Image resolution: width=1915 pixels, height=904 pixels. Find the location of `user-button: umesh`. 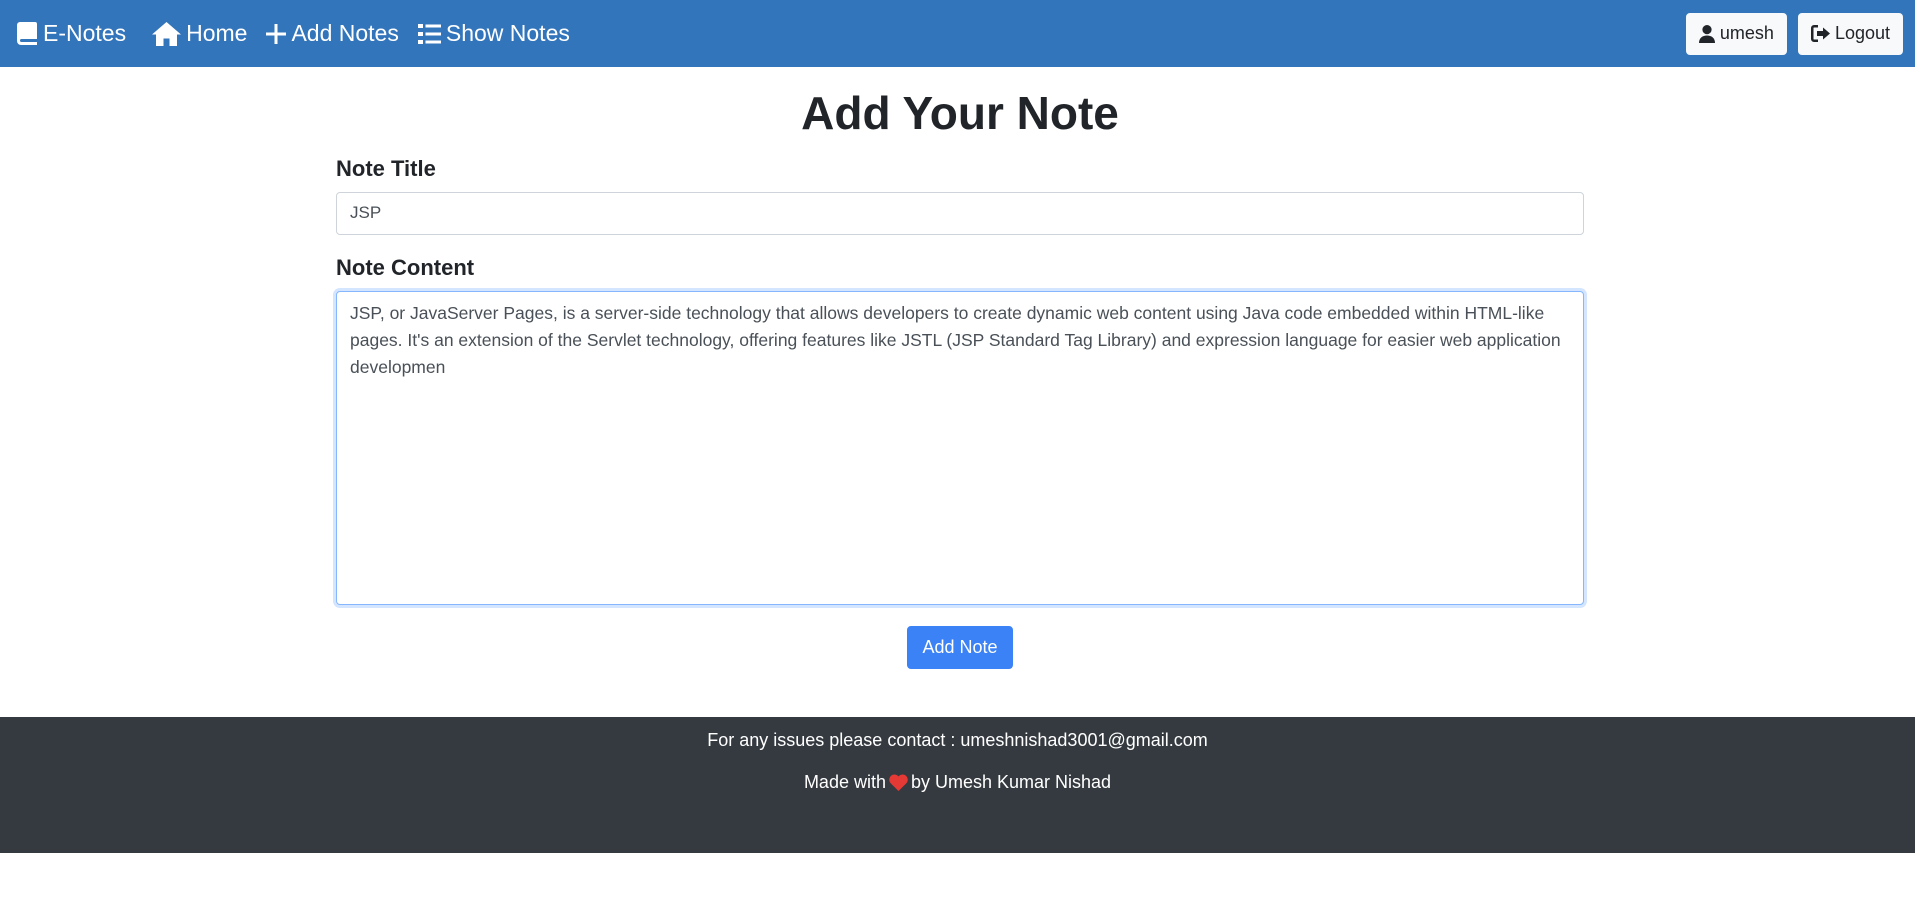

user-button: umesh is located at coordinates (1736, 33).